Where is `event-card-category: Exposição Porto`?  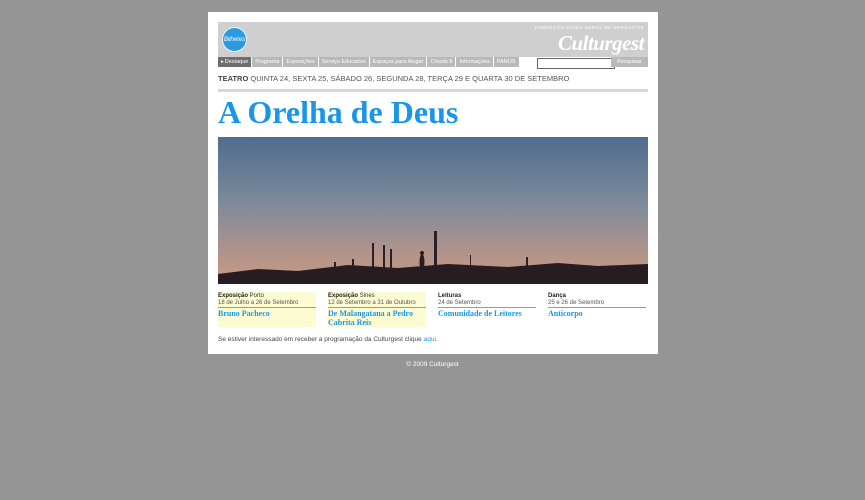
event-card-category: Exposição Porto is located at coordinates (267, 296).